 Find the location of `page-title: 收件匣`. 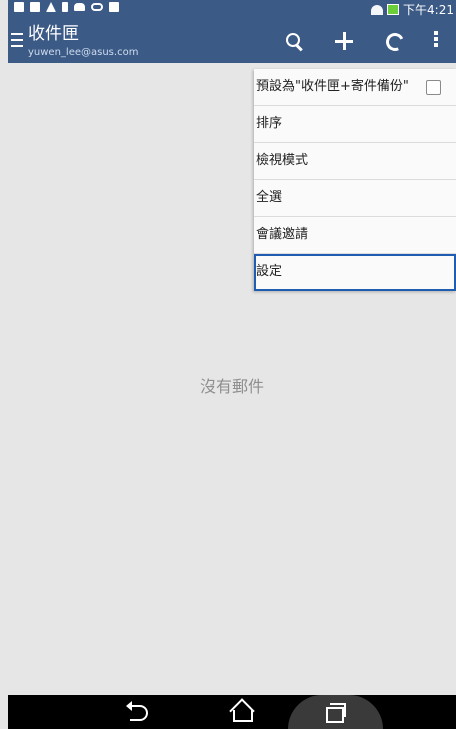

page-title: 收件匣 is located at coordinates (53, 34).